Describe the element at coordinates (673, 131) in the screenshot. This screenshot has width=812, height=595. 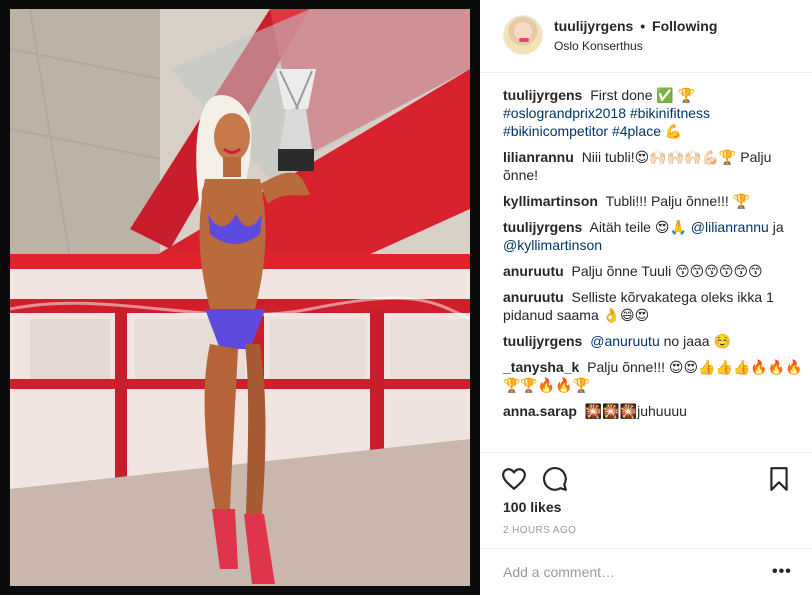
I see `caption-suffix: 💪` at that location.